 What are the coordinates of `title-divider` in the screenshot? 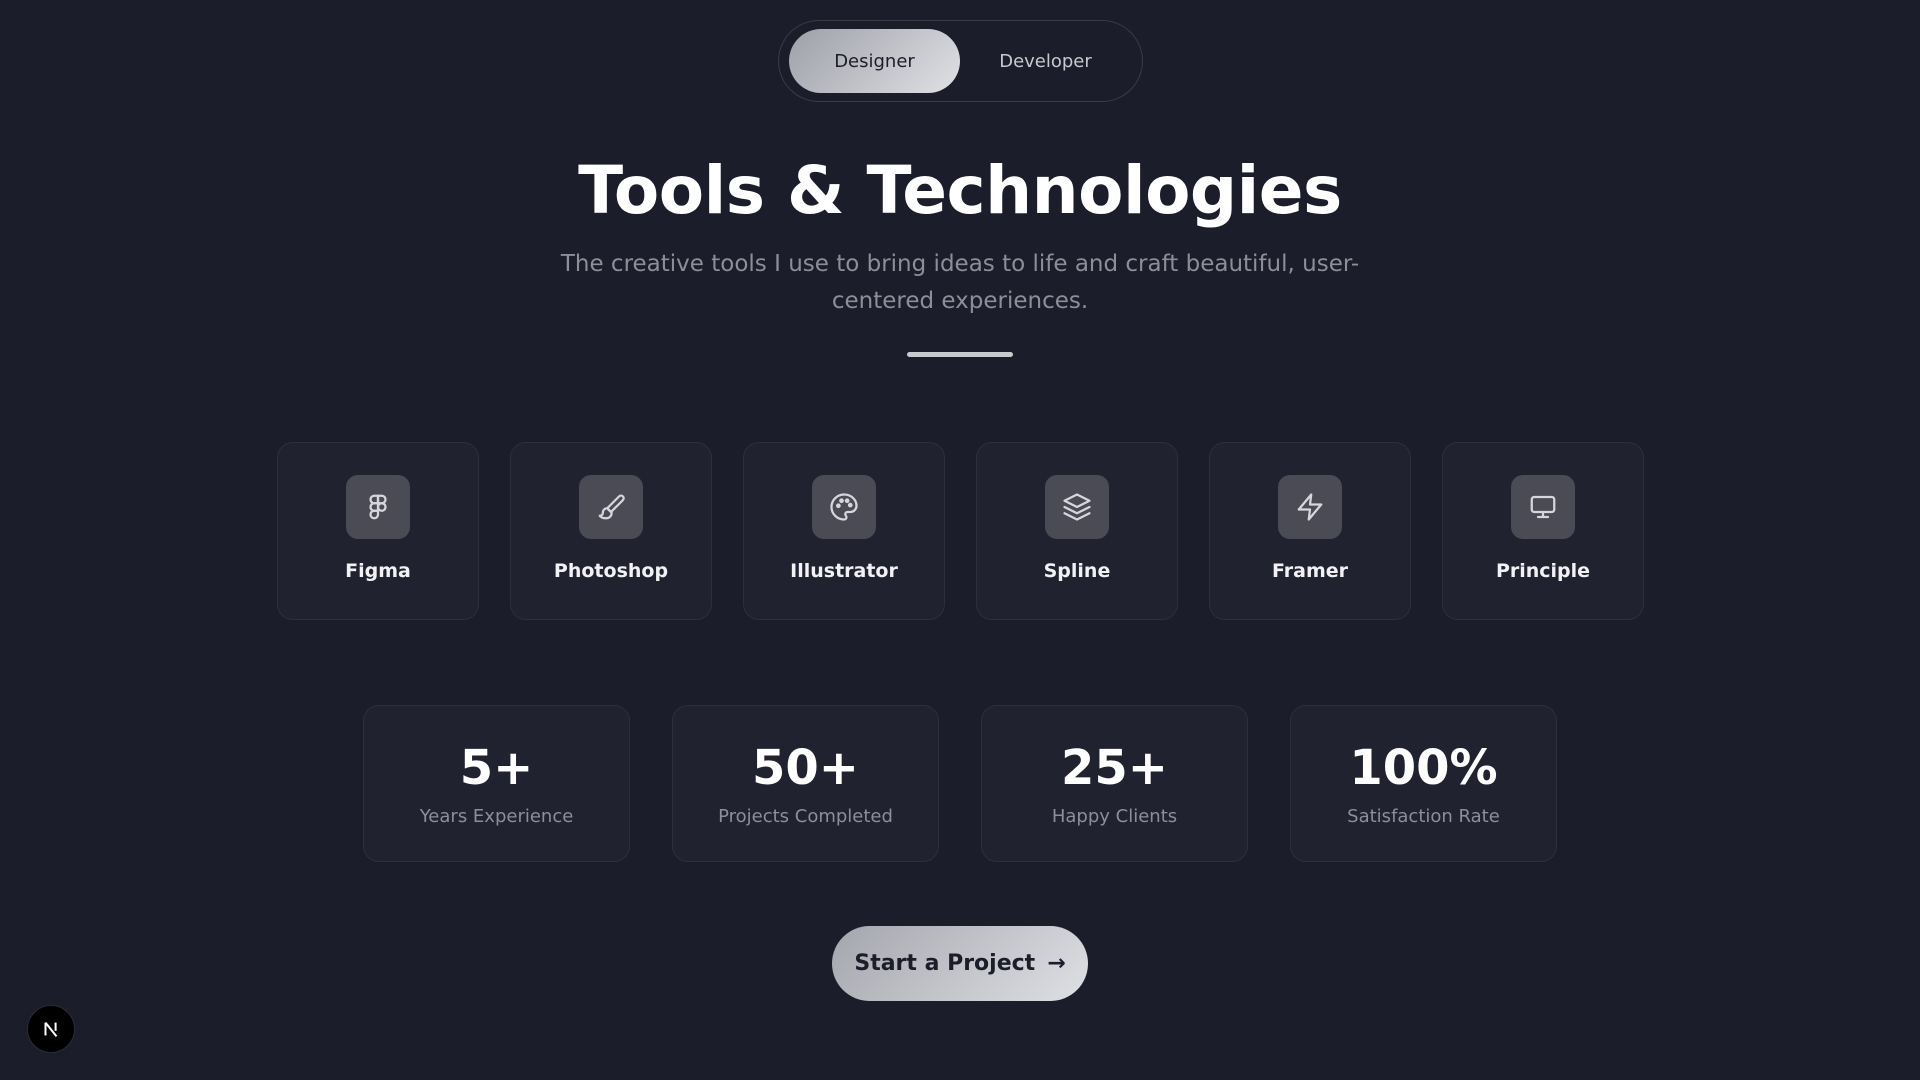 It's located at (960, 354).